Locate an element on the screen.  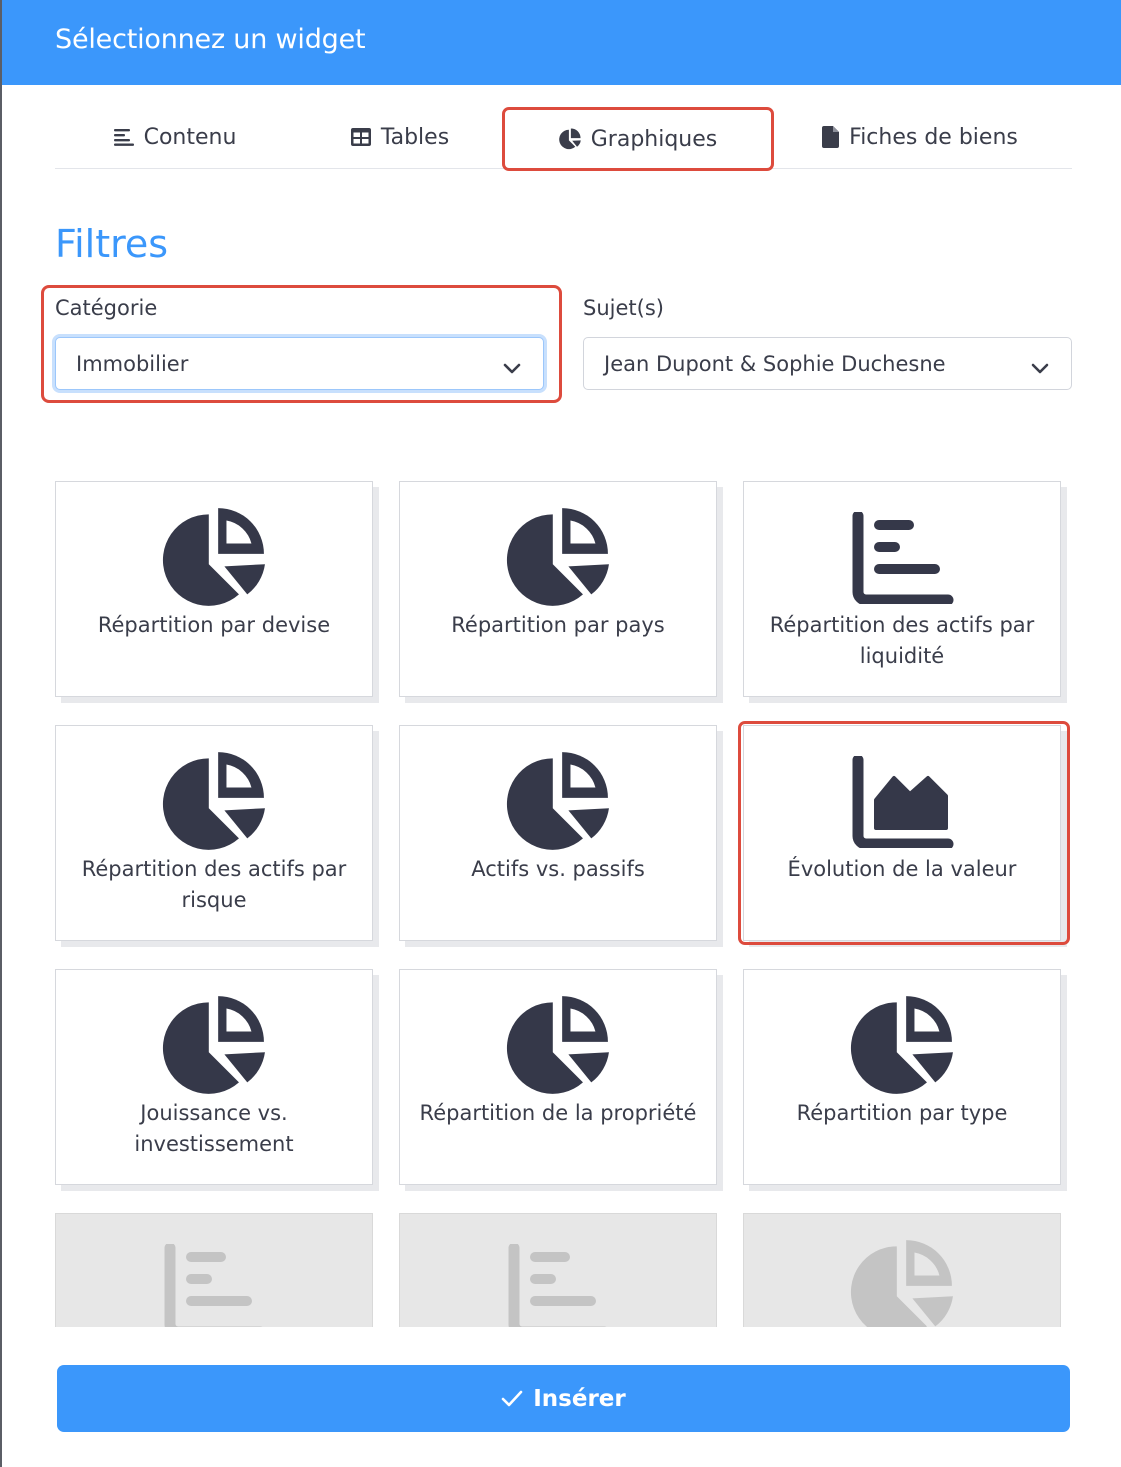
tab-label: Tables is located at coordinates (415, 137).